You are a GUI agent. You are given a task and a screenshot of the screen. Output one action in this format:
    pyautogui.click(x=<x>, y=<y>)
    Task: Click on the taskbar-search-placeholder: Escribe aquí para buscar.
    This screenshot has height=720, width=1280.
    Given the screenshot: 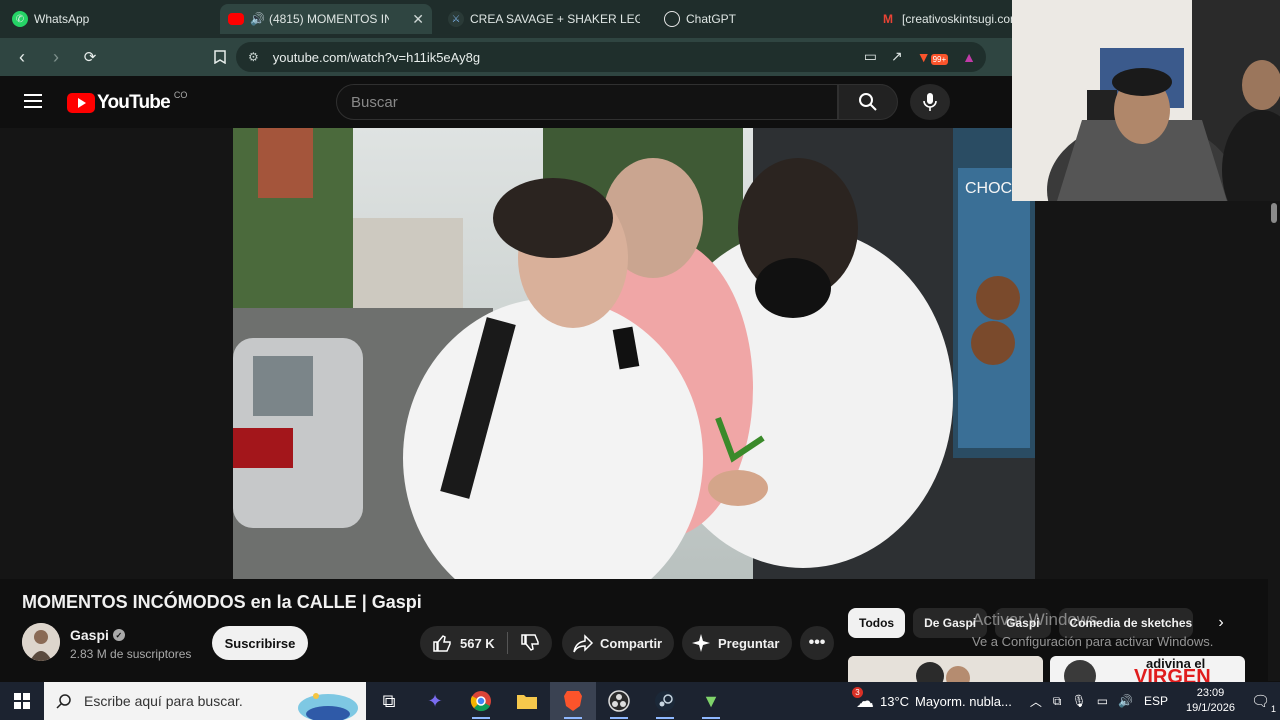 What is the action you would take?
    pyautogui.click(x=163, y=701)
    